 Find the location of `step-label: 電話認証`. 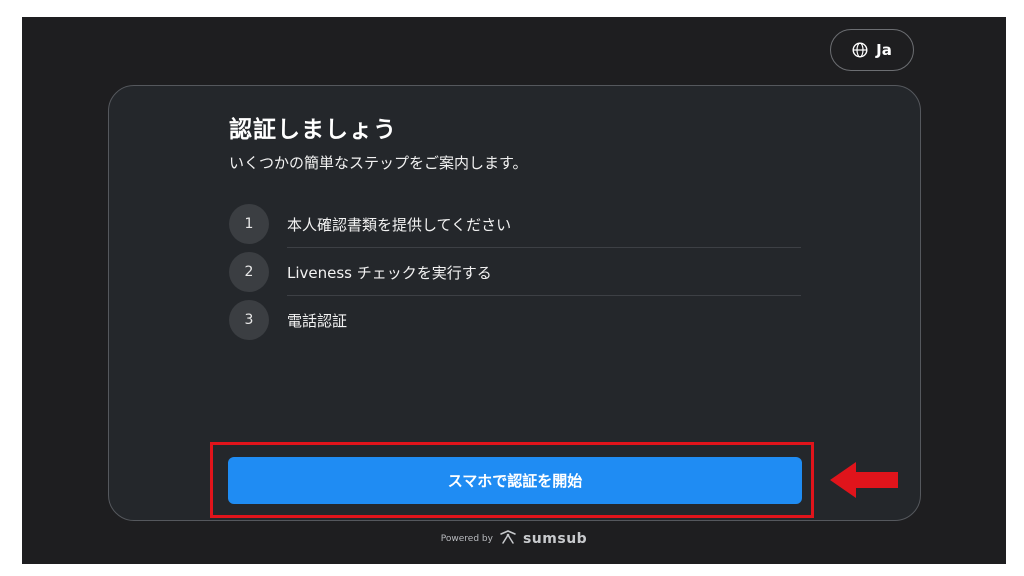

step-label: 電話認証 is located at coordinates (317, 320).